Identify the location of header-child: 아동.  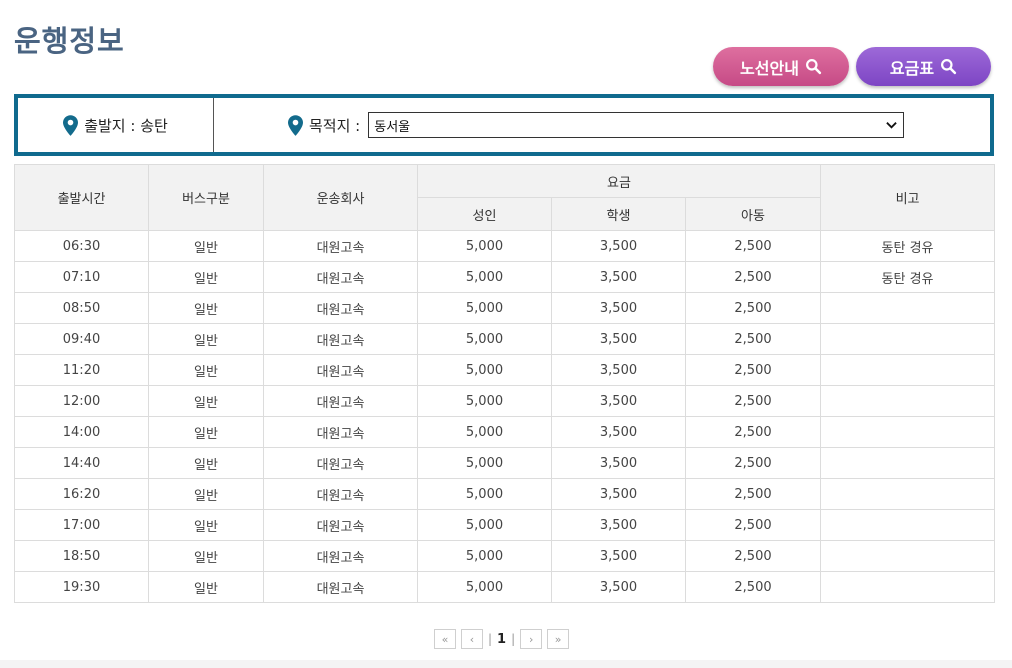
(753, 214).